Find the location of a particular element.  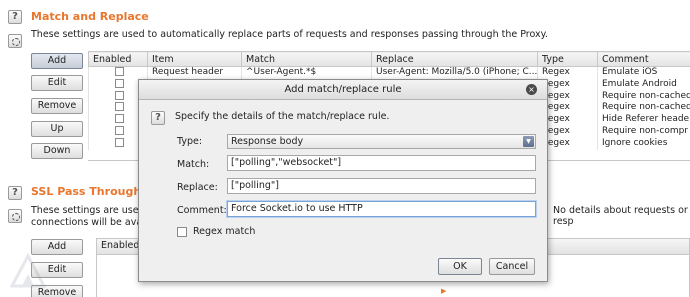

expand-arrow-icon: ▶ is located at coordinates (443, 291).